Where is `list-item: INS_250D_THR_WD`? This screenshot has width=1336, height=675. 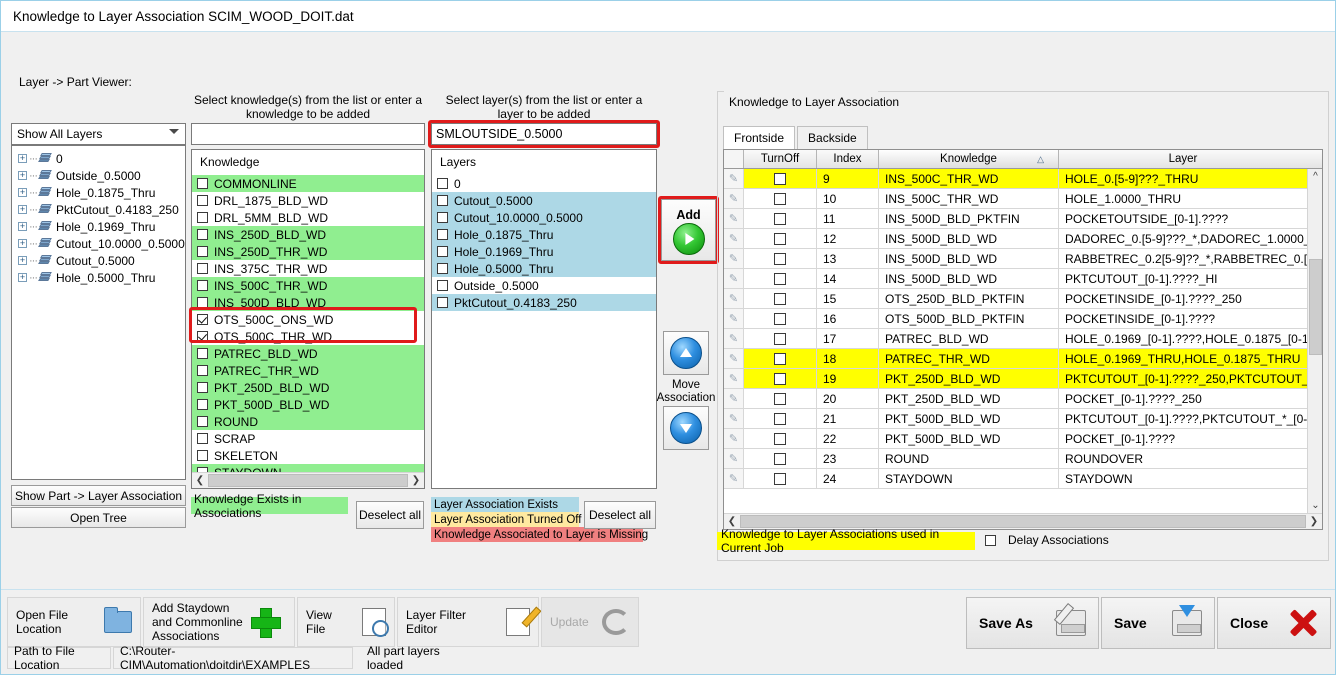
list-item: INS_250D_THR_WD is located at coordinates (308, 251).